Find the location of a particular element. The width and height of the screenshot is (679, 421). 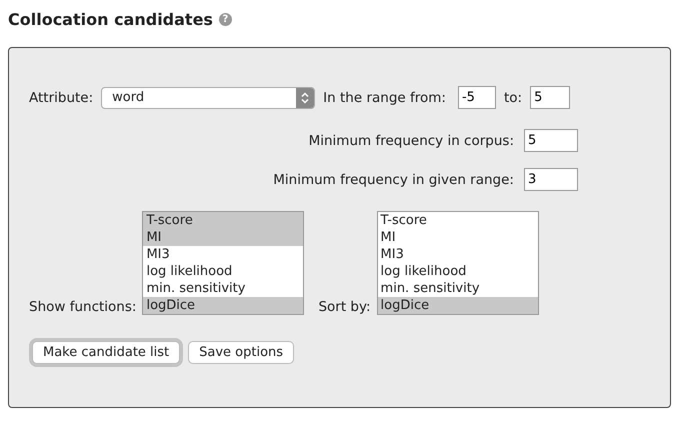

field-label: Attribute: is located at coordinates (61, 98).